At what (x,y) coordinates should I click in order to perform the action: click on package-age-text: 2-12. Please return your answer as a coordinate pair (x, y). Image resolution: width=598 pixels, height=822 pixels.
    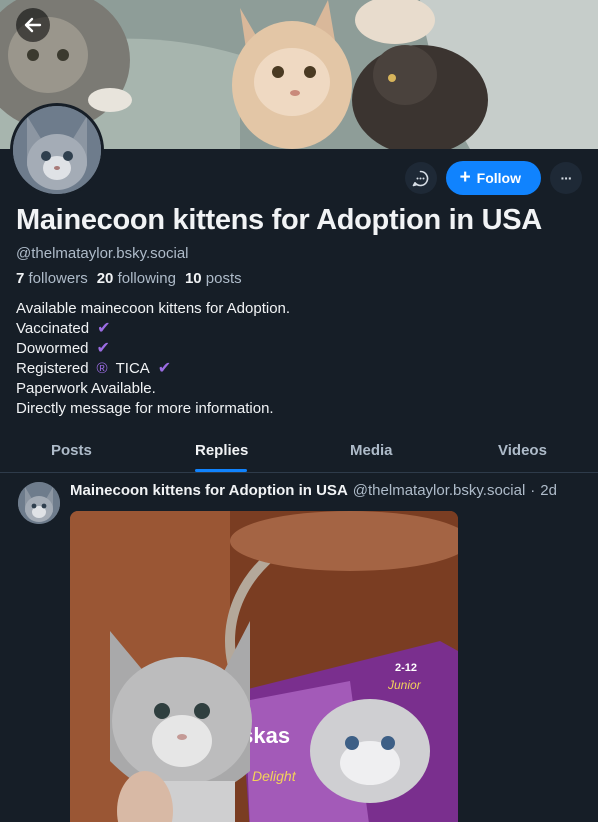
    Looking at the image, I should click on (406, 668).